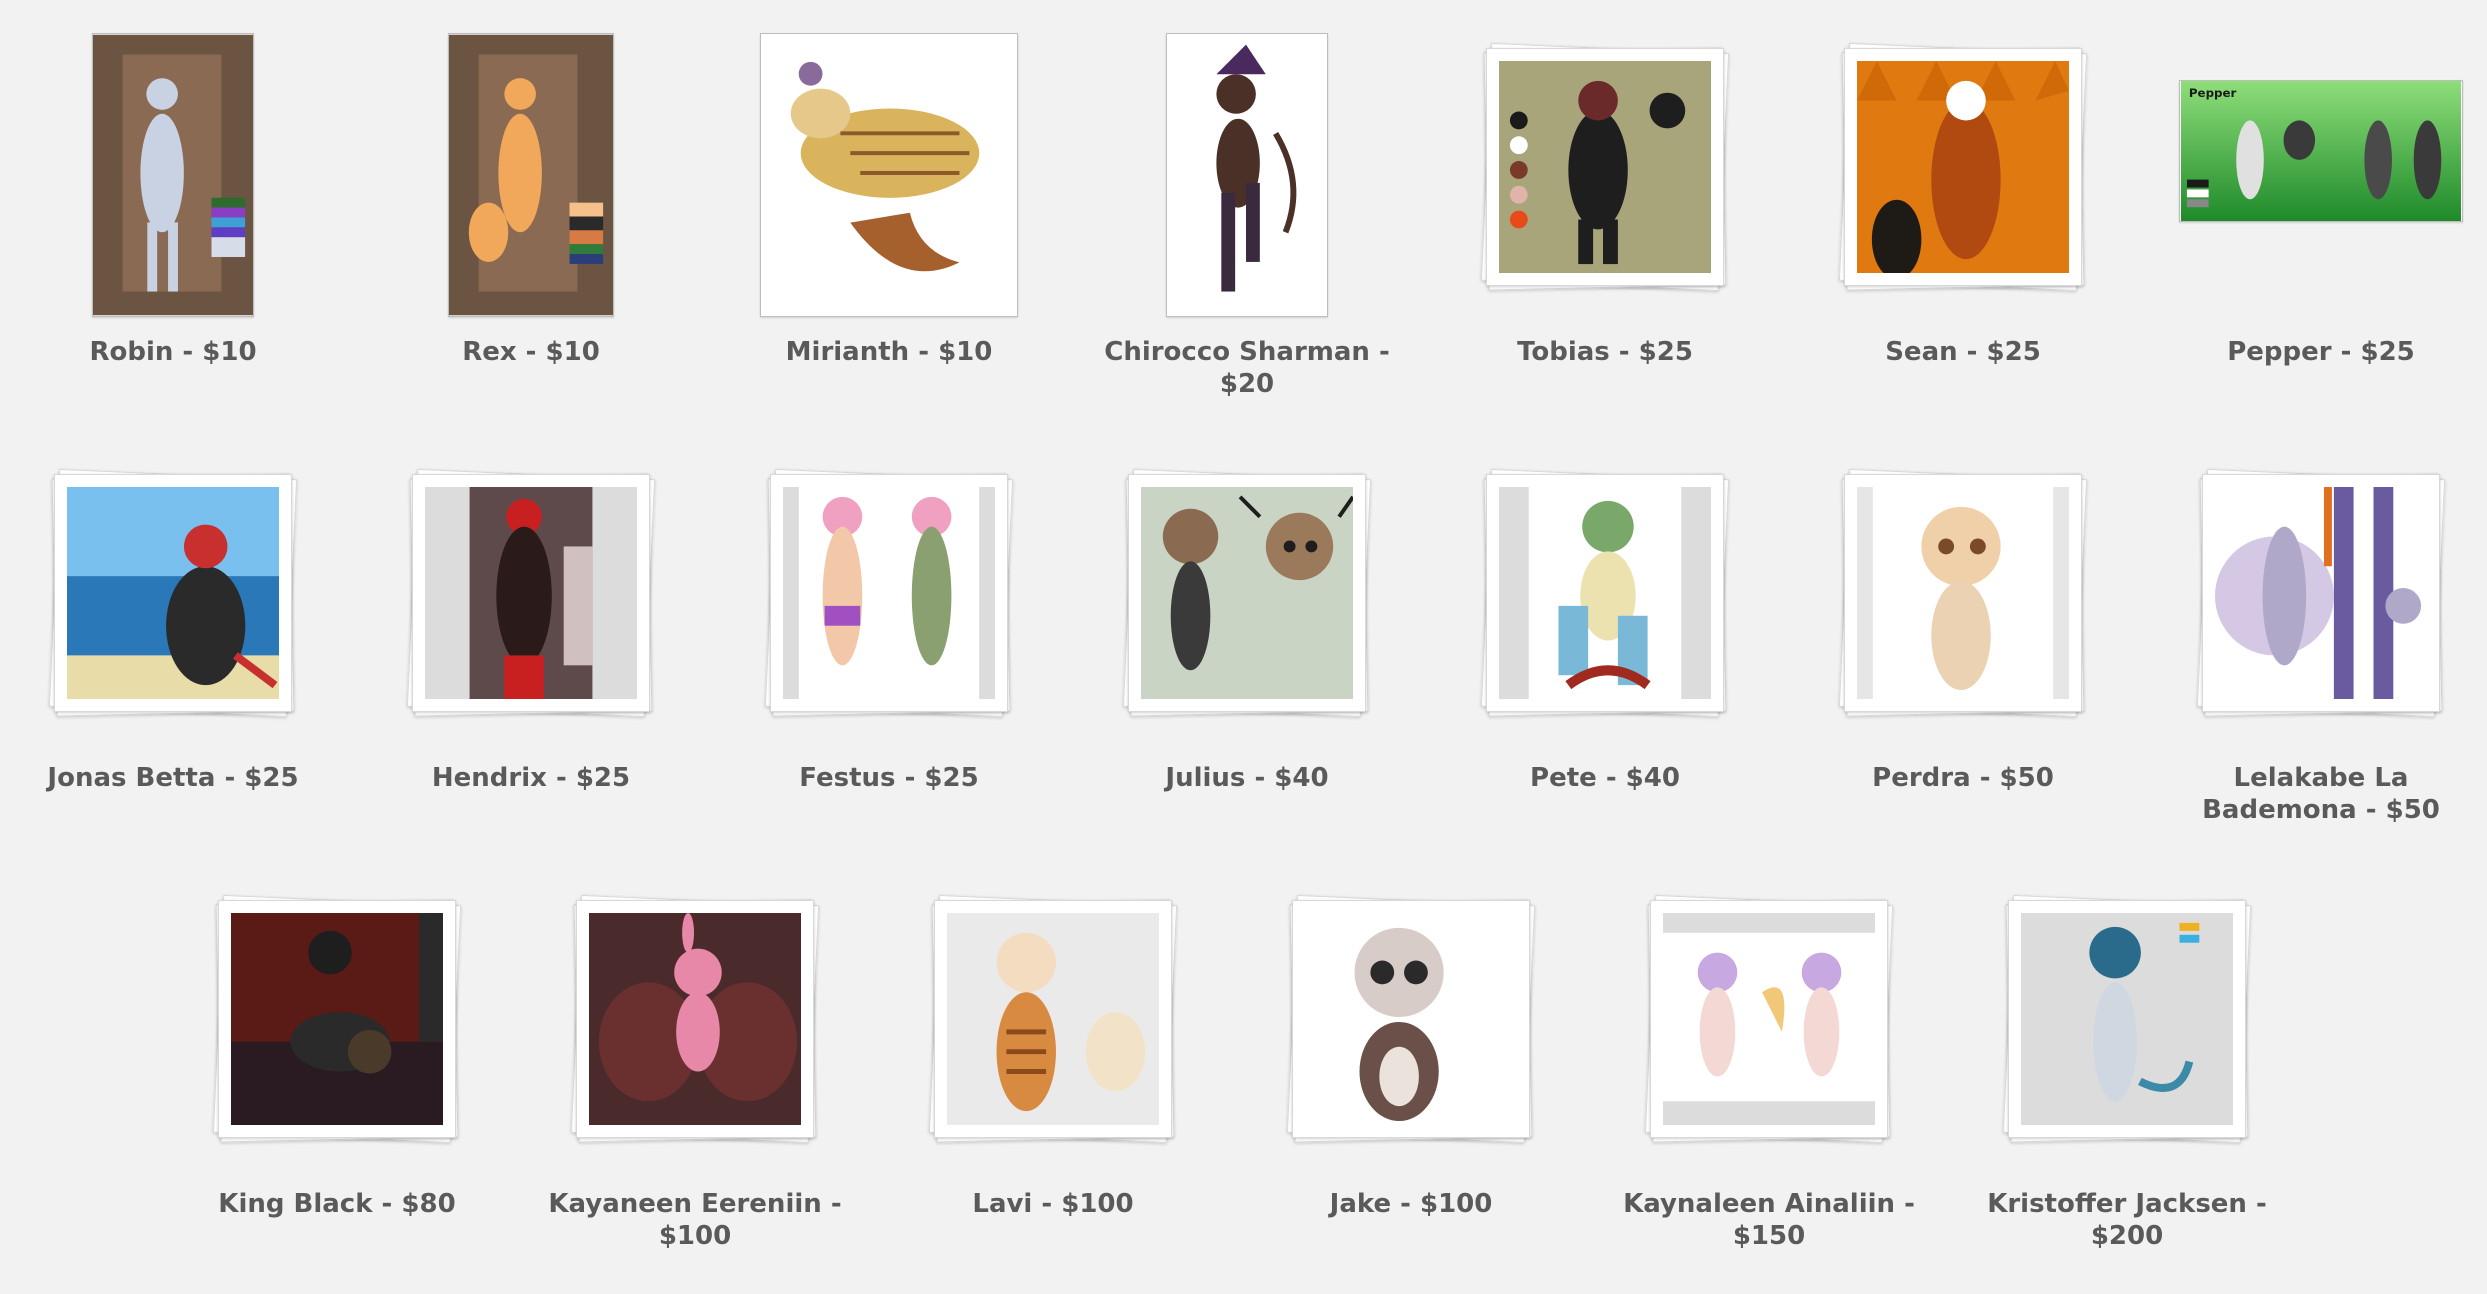 This screenshot has height=1294, width=2487. I want to click on gallery-item-perdra: Perdra - $50, so click(1963, 625).